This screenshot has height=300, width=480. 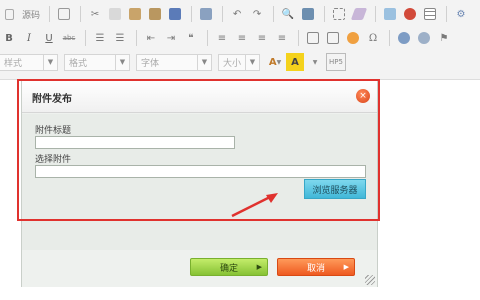 I want to click on annotation-arrow, so click(x=254, y=205).